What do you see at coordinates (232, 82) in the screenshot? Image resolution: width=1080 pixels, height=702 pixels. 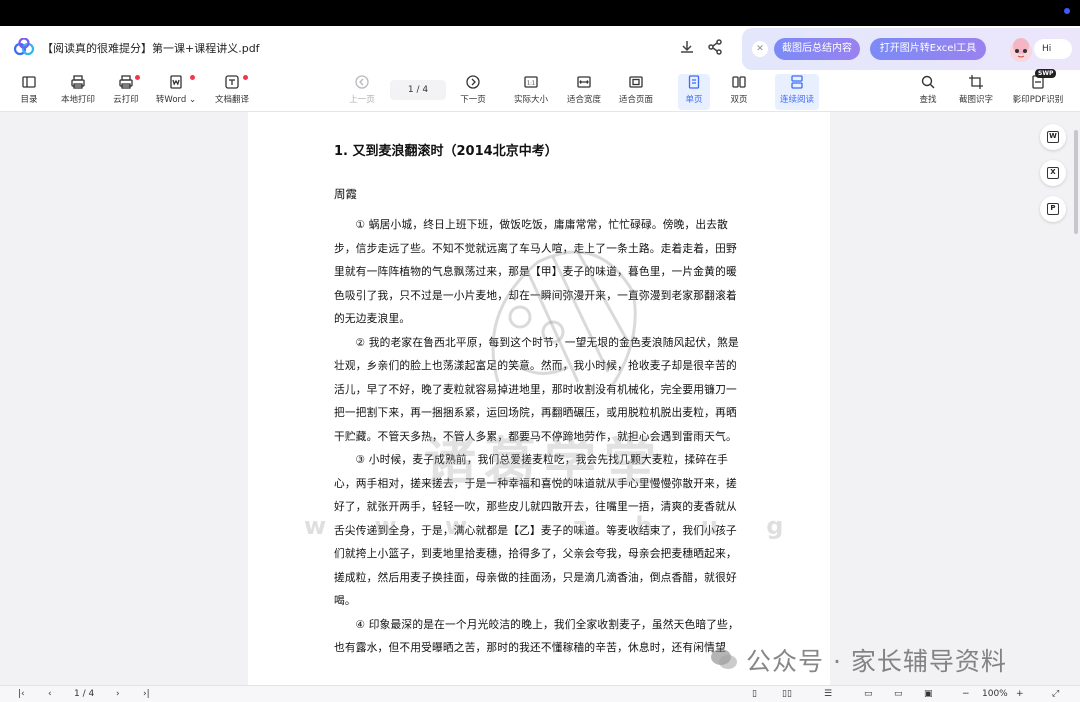 I see `translate-icon` at bounding box center [232, 82].